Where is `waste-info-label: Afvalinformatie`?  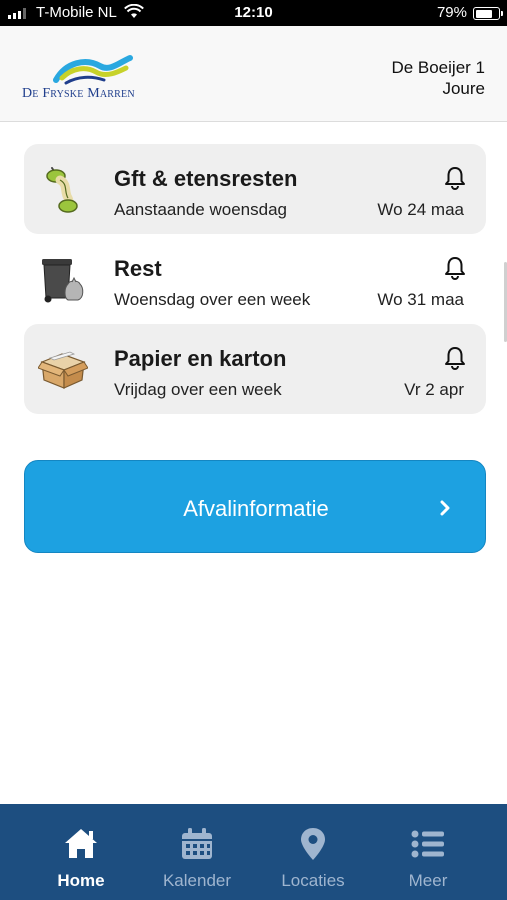 waste-info-label: Afvalinformatie is located at coordinates (256, 508).